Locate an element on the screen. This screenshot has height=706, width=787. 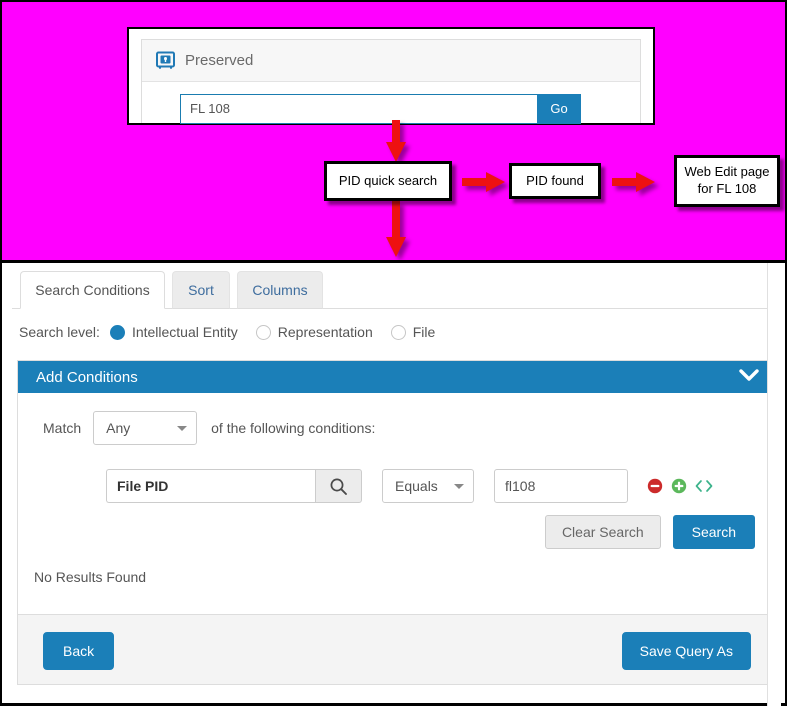
annotation-web-edit-page: Web Edit page for FL 108 is located at coordinates (727, 181).